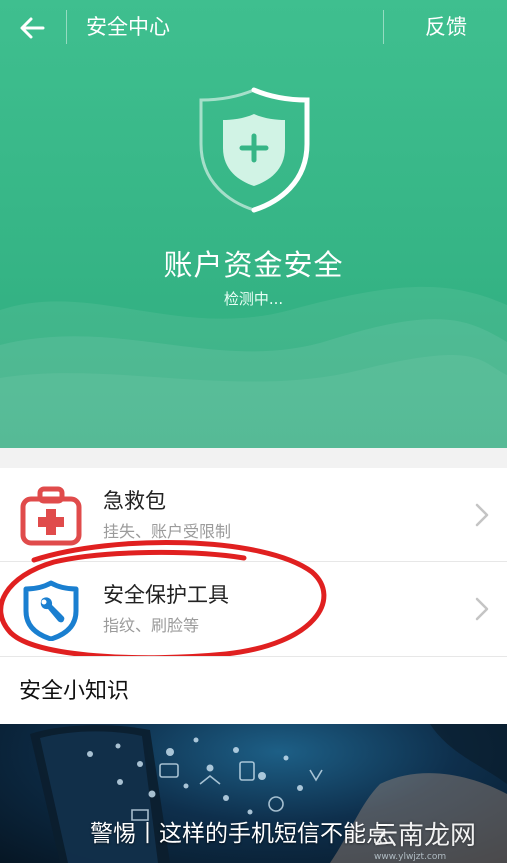 The height and width of the screenshot is (863, 507). I want to click on arrow-left-icon, so click(32, 28).